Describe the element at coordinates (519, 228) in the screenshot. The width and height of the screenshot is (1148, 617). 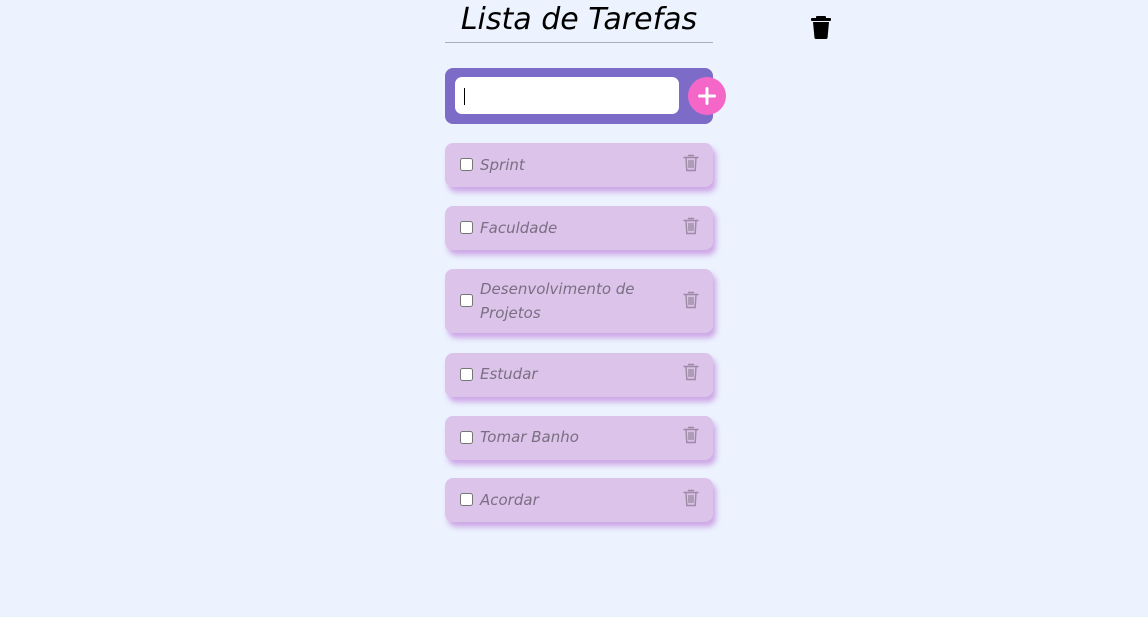
I see `task-label: Faculdade` at that location.